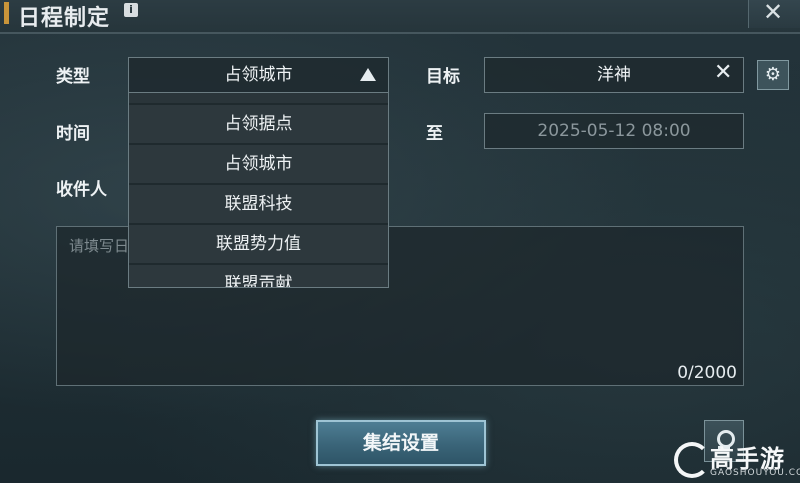 The width and height of the screenshot is (800, 483). Describe the element at coordinates (755, 473) in the screenshot. I see `watermark-sub: GAOSHOUYOU.COM` at that location.